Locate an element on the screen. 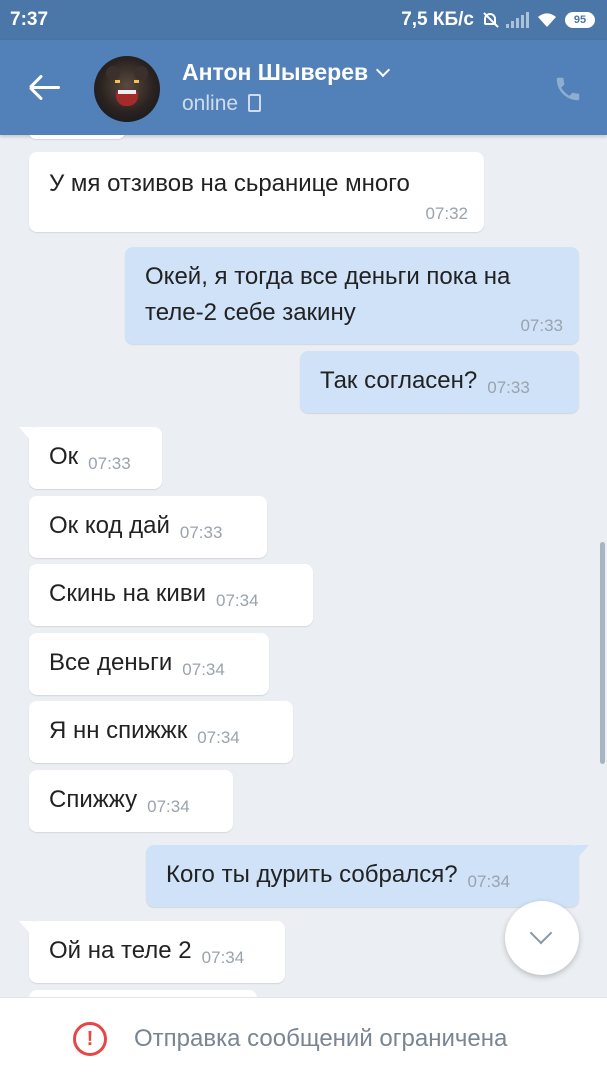  online-status: online is located at coordinates (210, 103).